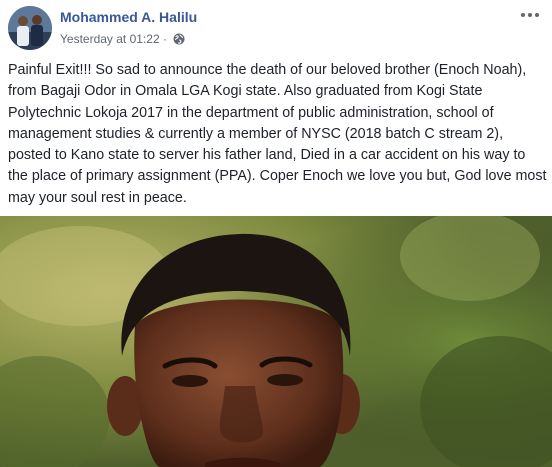  Describe the element at coordinates (128, 17) in the screenshot. I see `author-name: Mohammed A. Halilu` at that location.